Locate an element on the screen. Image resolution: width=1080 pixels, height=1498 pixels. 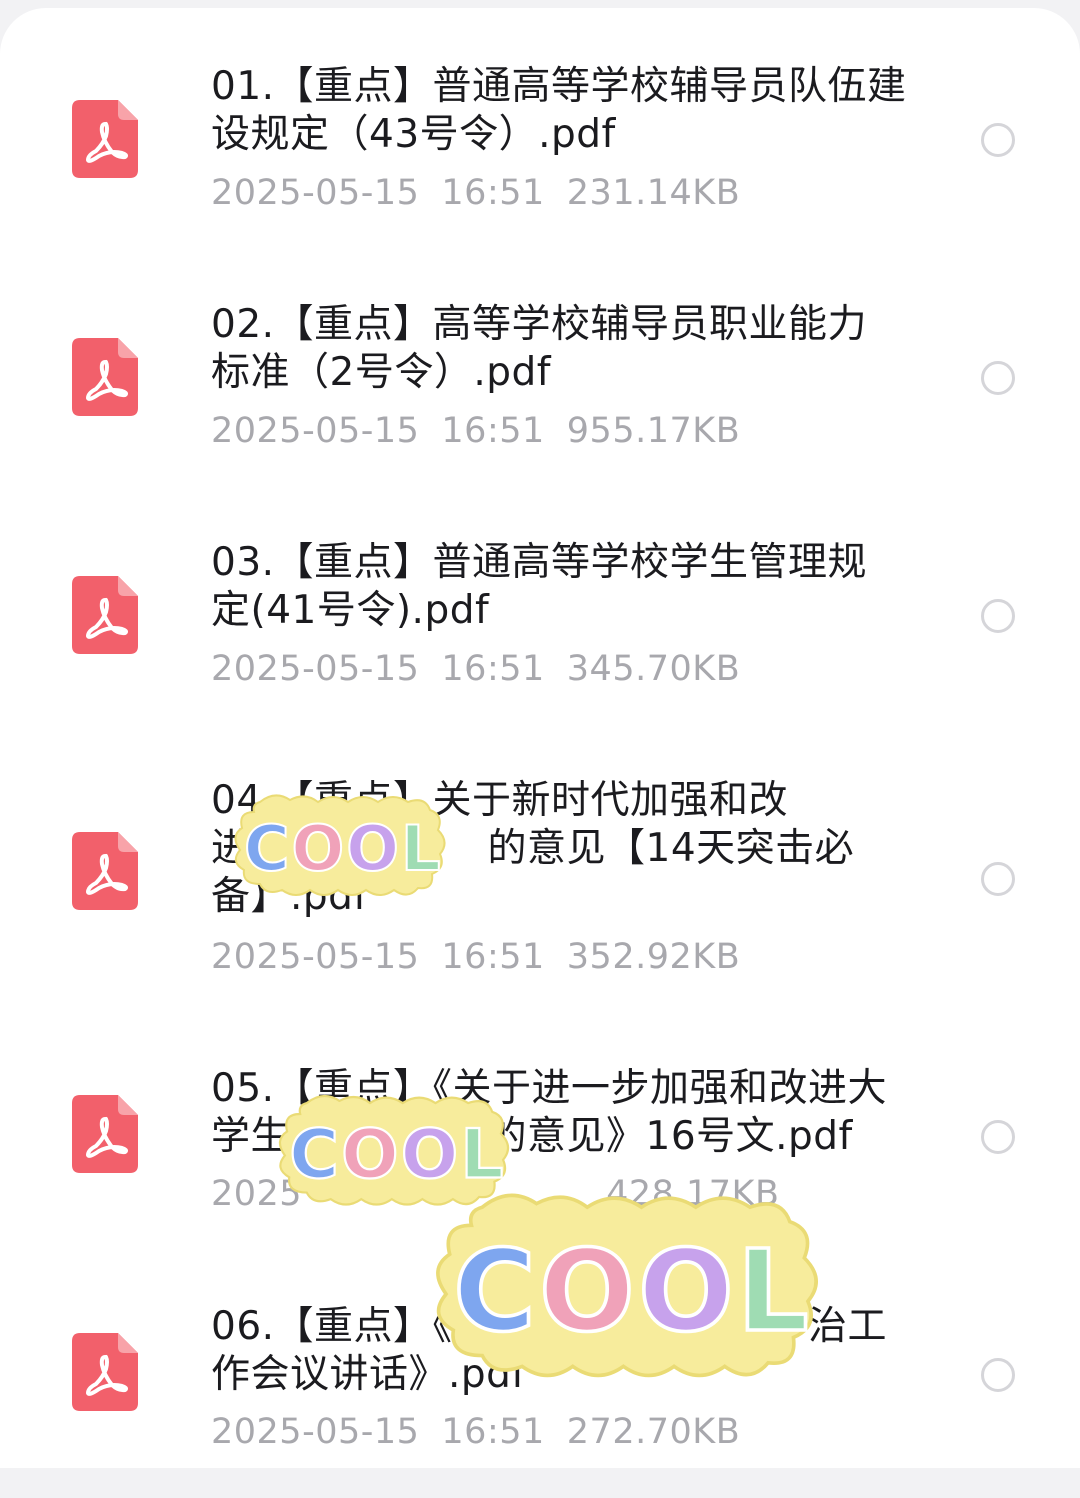
file-meta: 2025-05-15 16:51 955.17KB is located at coordinates (486, 431).